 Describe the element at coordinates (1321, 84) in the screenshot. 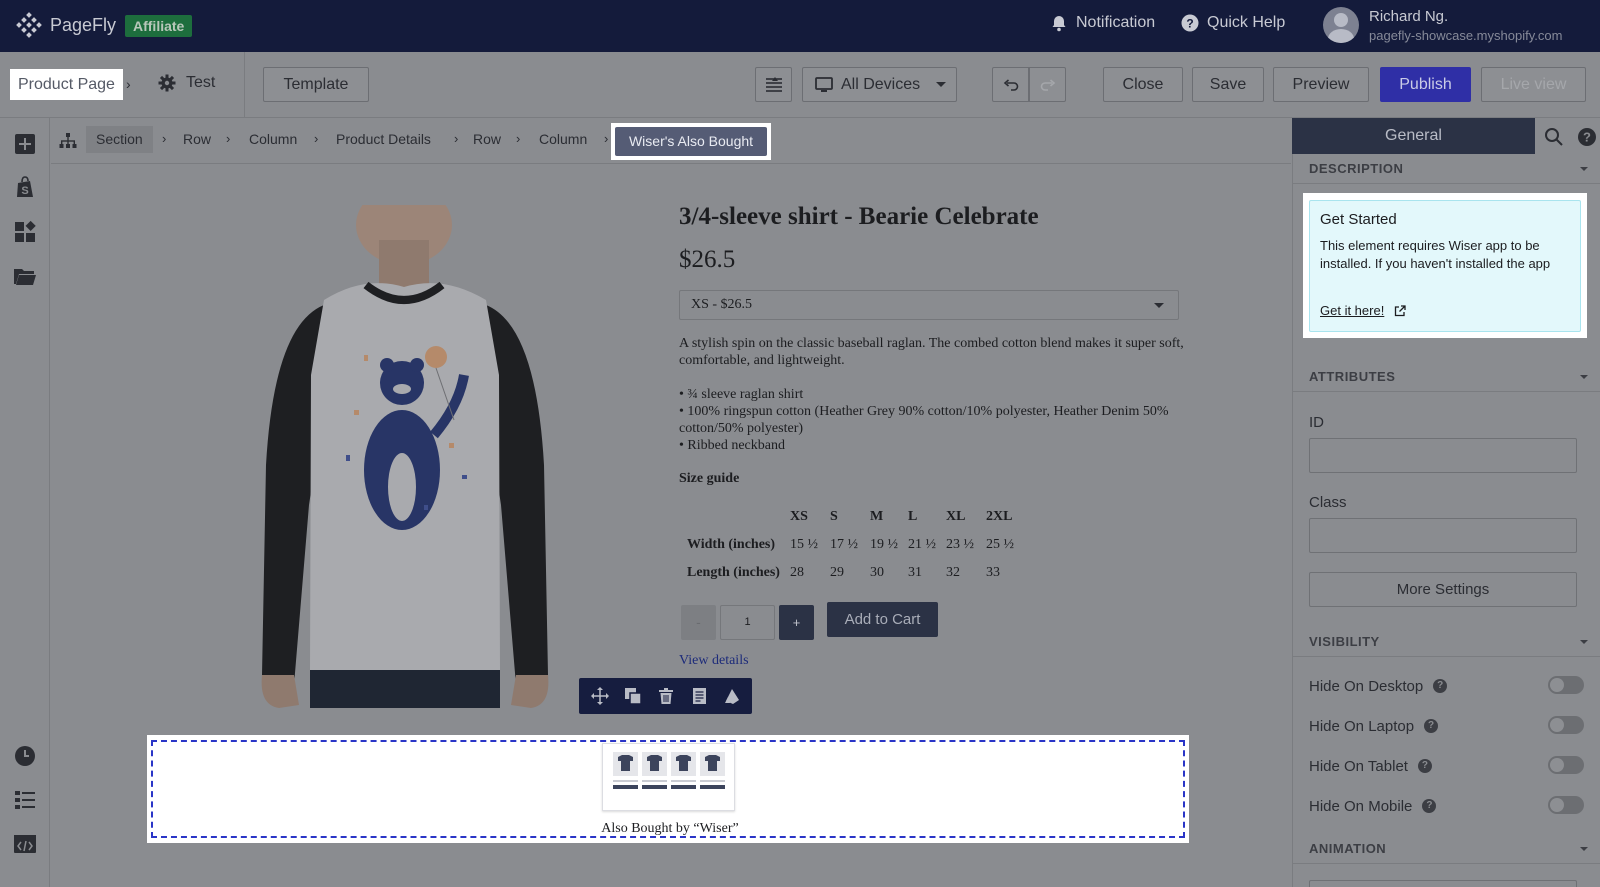

I see `preview-button: Preview` at that location.